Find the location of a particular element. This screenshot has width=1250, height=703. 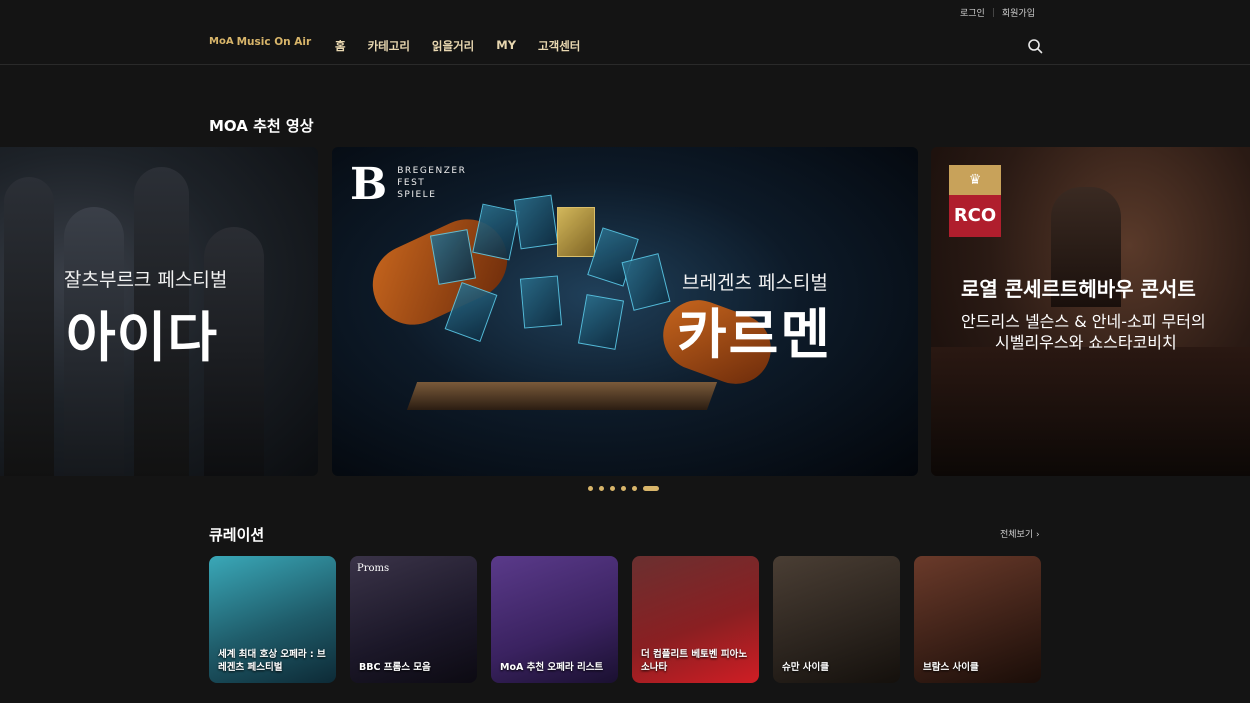

signup-link: 회원가입 is located at coordinates (1018, 12).